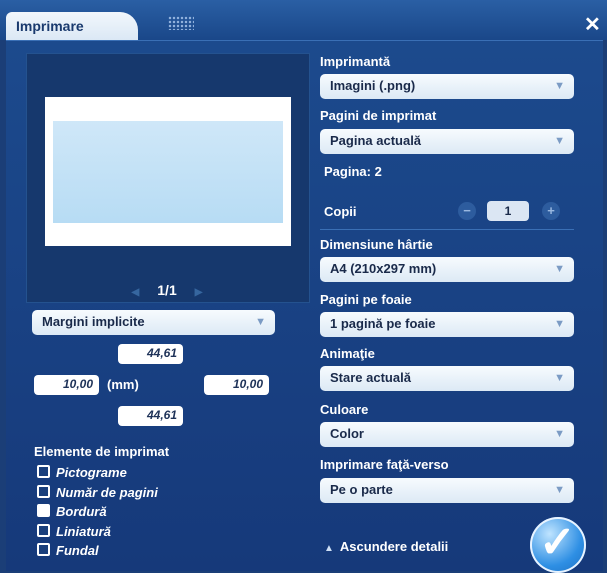 The image size is (607, 573). I want to click on margin-top-input: 44,61, so click(150, 354).